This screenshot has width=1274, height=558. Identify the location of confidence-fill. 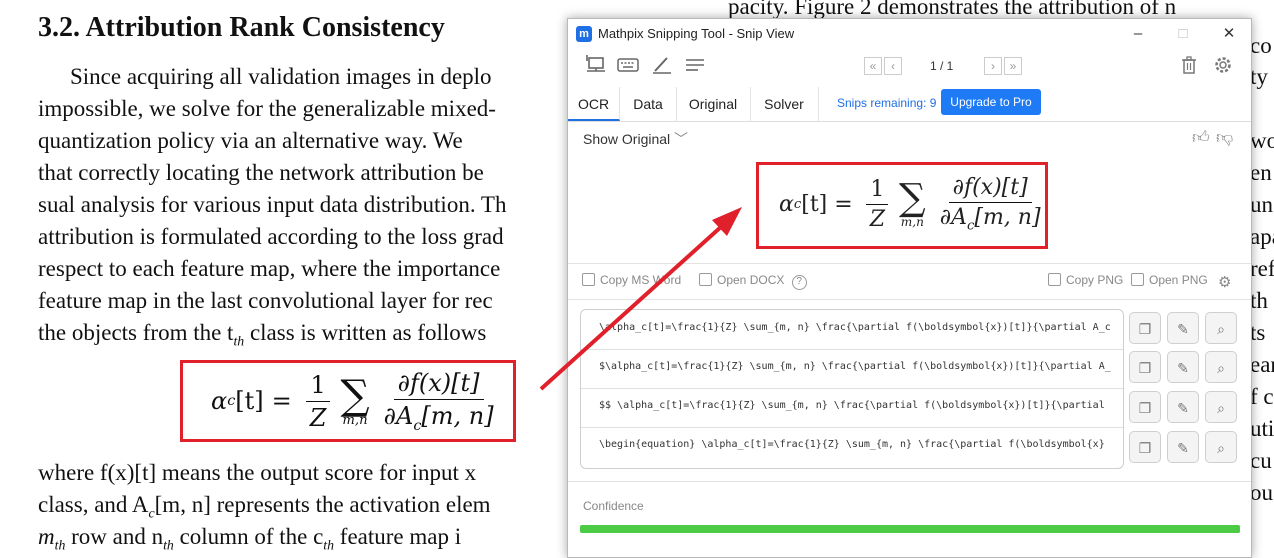
(910, 529).